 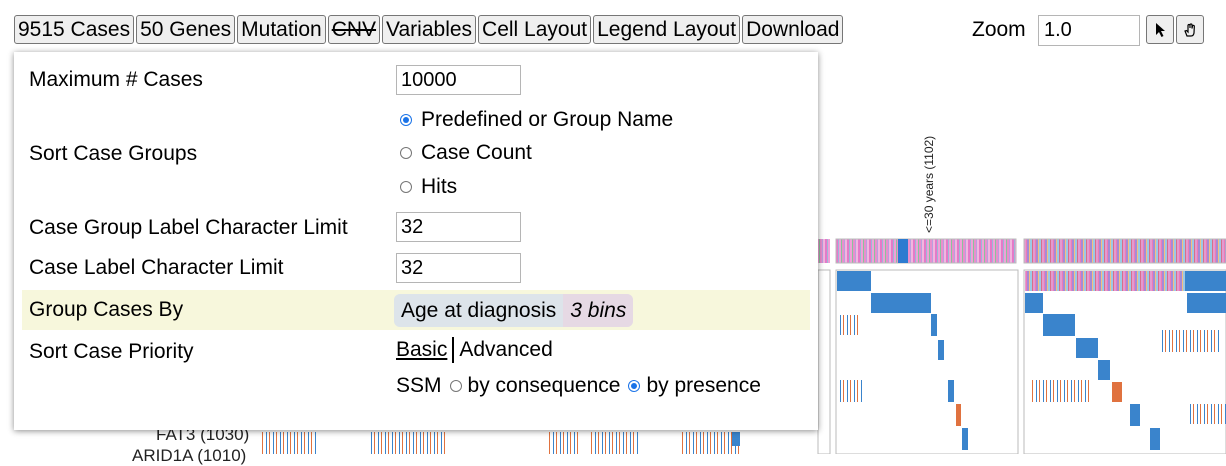 I want to click on genes-button: 50 Genes, so click(x=186, y=29).